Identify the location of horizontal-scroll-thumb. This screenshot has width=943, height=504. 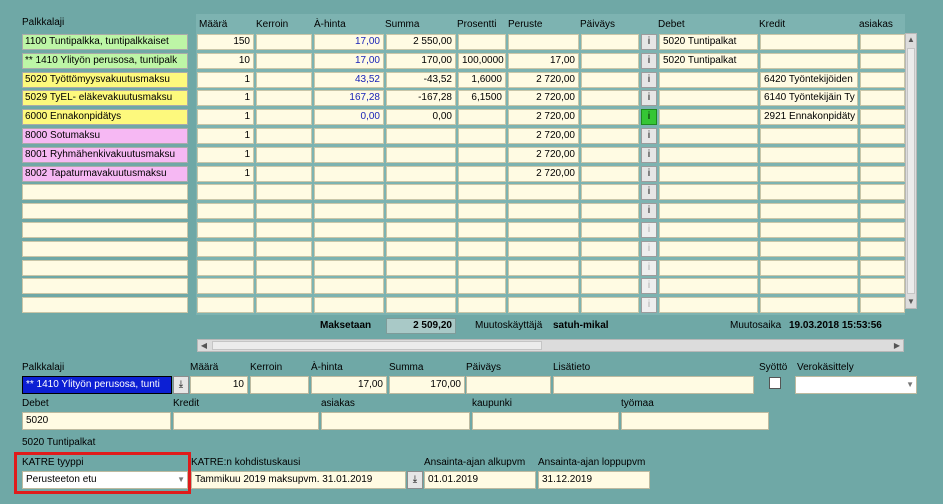
(377, 345).